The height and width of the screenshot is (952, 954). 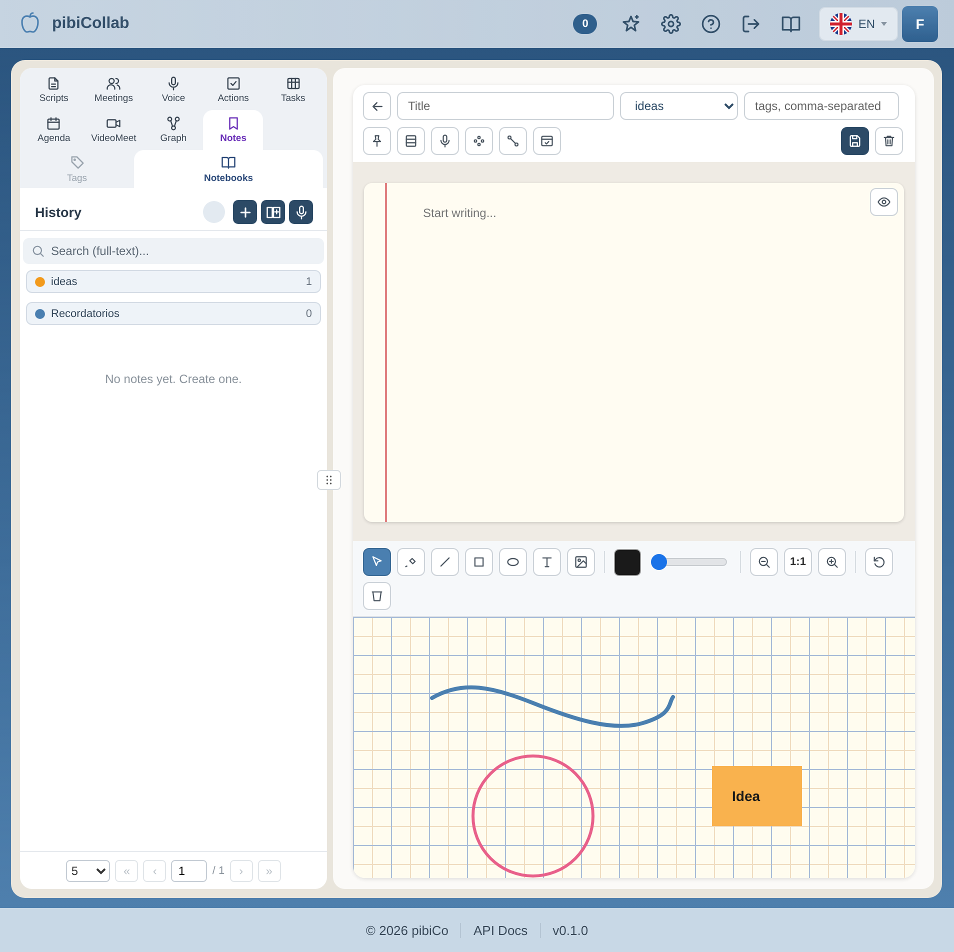 I want to click on image-icon, so click(x=581, y=562).